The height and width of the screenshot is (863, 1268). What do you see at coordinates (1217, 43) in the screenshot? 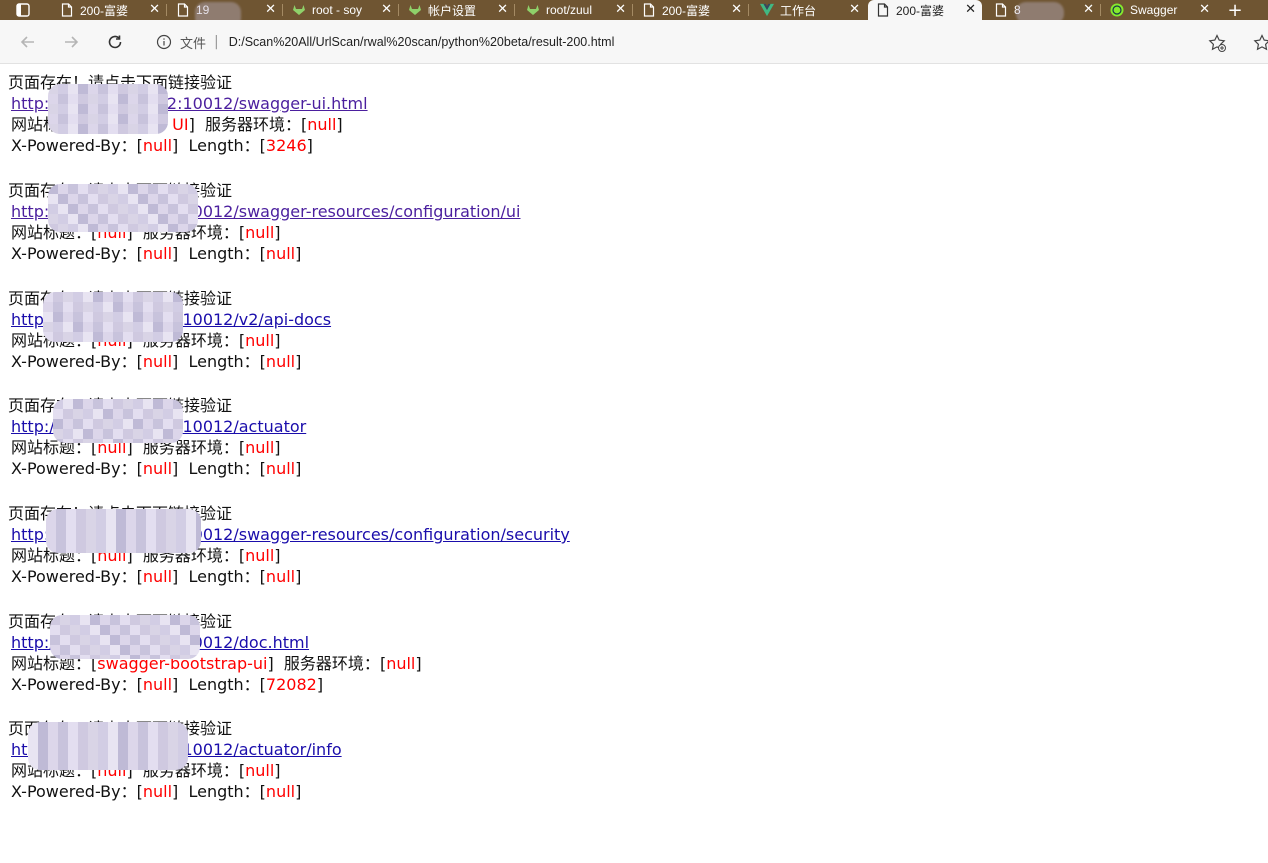
I see `add-favorite-icon` at bounding box center [1217, 43].